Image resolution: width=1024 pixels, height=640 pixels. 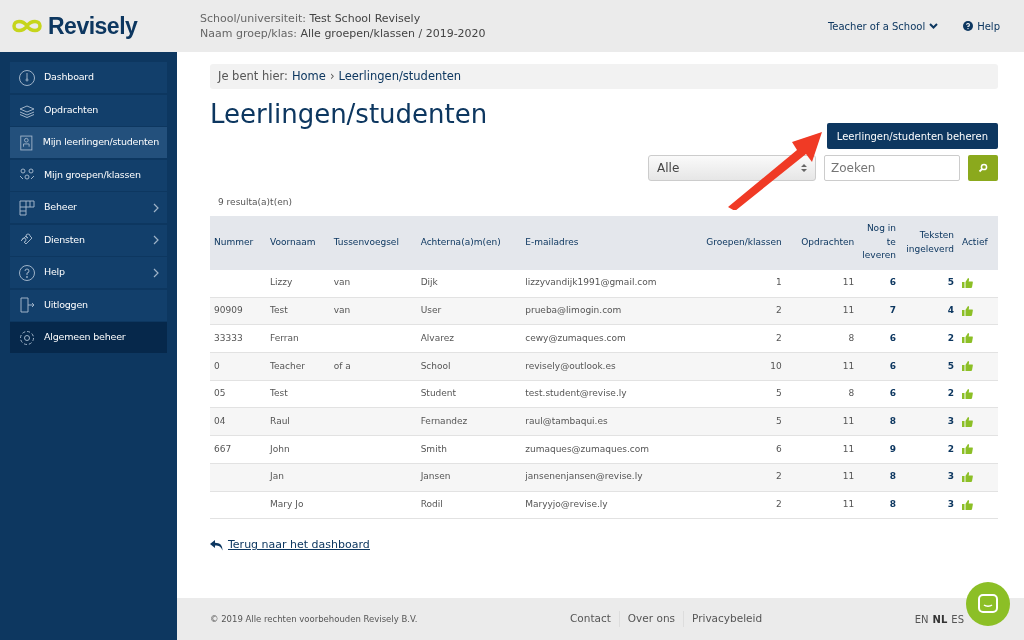 I want to click on results-count: 9 resulta(a)t(en), so click(x=255, y=202).